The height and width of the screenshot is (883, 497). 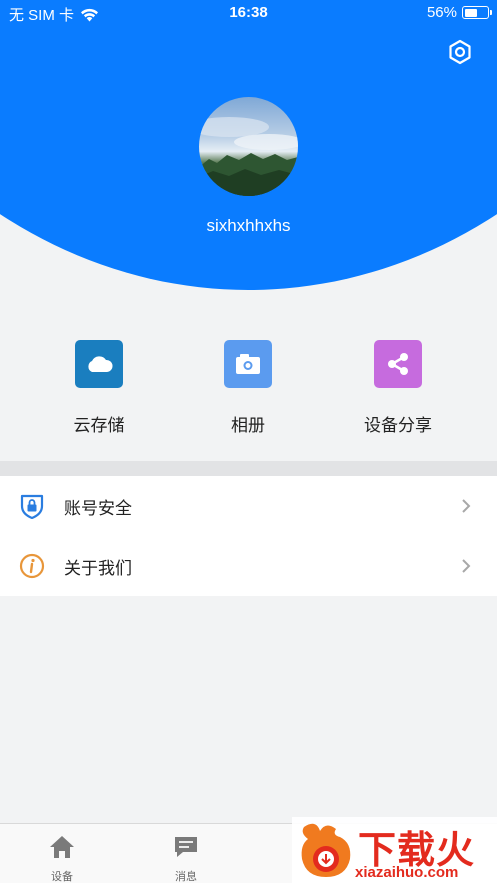 I want to click on watermark-overlay: 下载火 xiazaihuo.com, so click(x=394, y=850).